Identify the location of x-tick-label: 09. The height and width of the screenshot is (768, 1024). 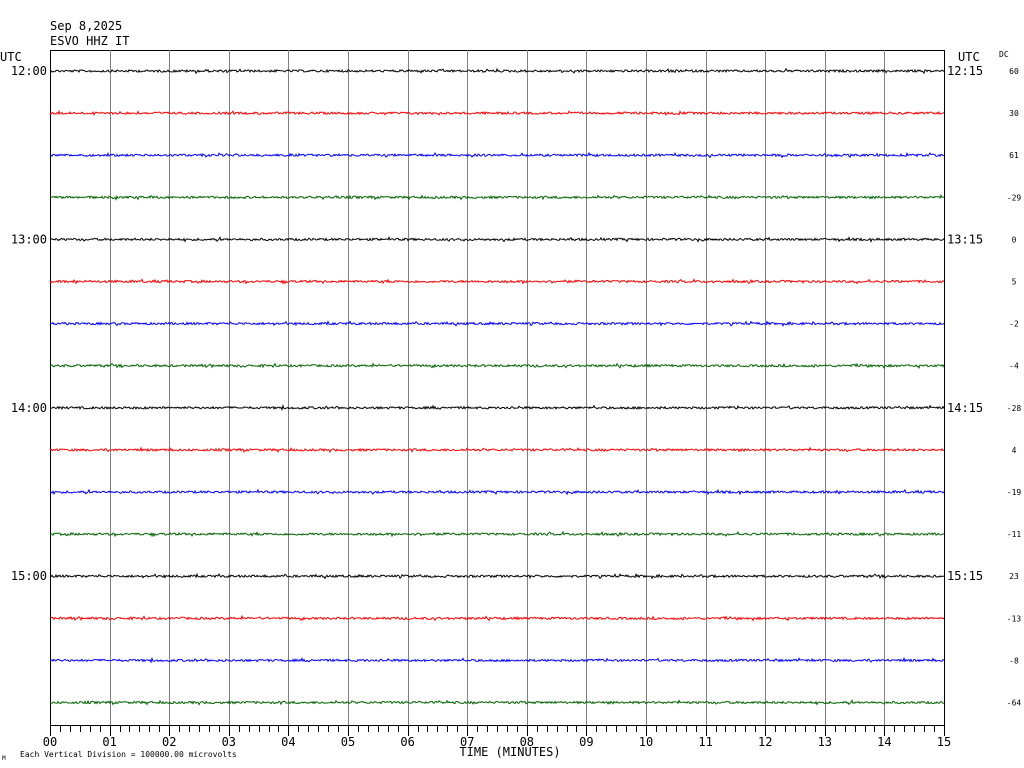
(586, 742).